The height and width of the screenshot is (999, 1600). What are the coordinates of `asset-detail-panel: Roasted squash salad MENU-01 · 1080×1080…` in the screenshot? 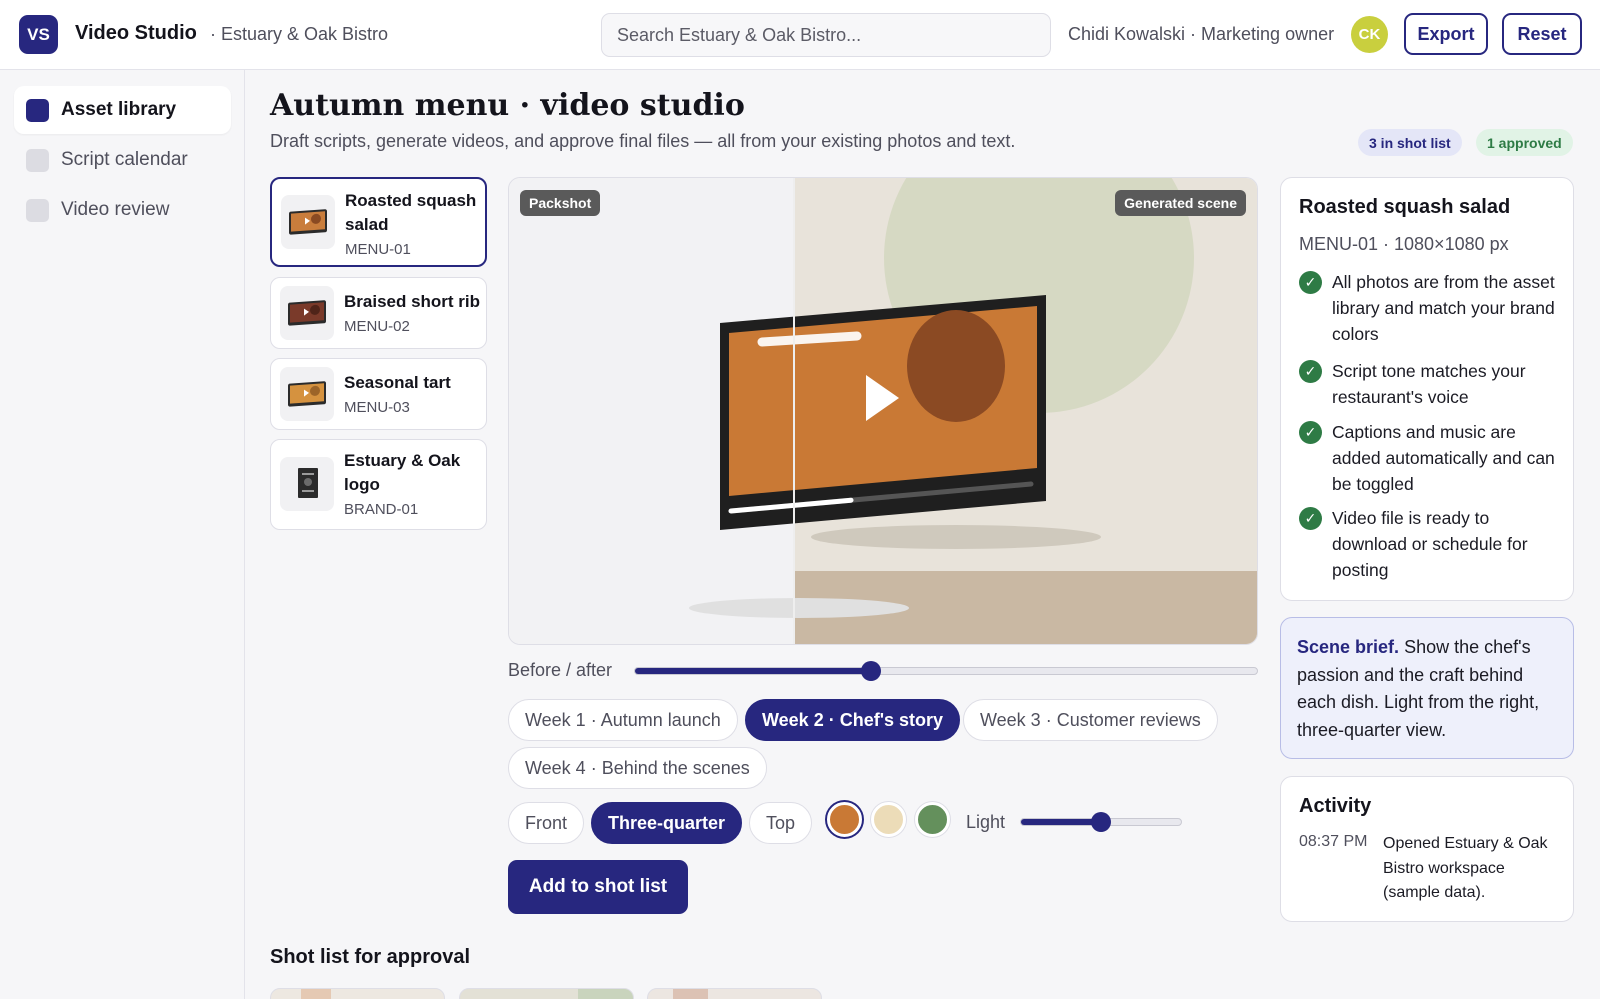 It's located at (1427, 389).